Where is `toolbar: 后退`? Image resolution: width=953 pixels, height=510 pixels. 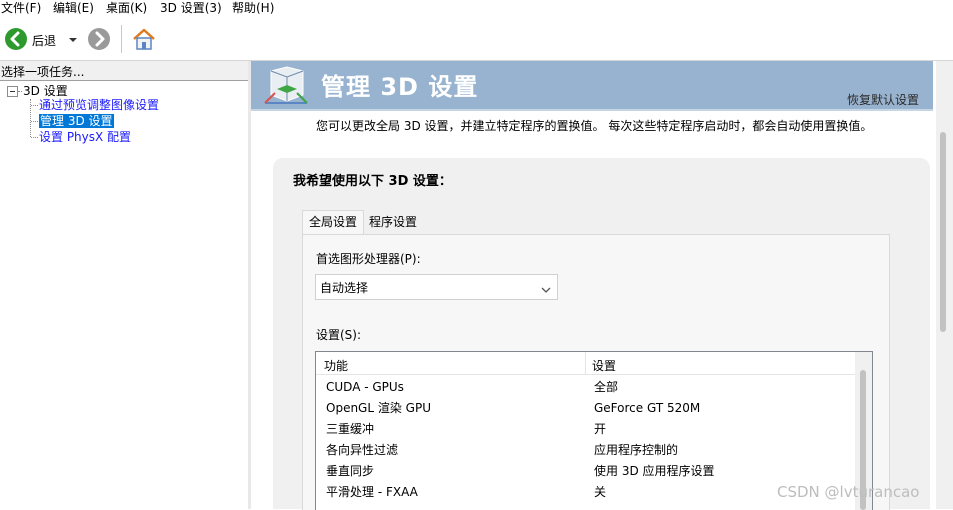 toolbar: 后退 is located at coordinates (476, 39).